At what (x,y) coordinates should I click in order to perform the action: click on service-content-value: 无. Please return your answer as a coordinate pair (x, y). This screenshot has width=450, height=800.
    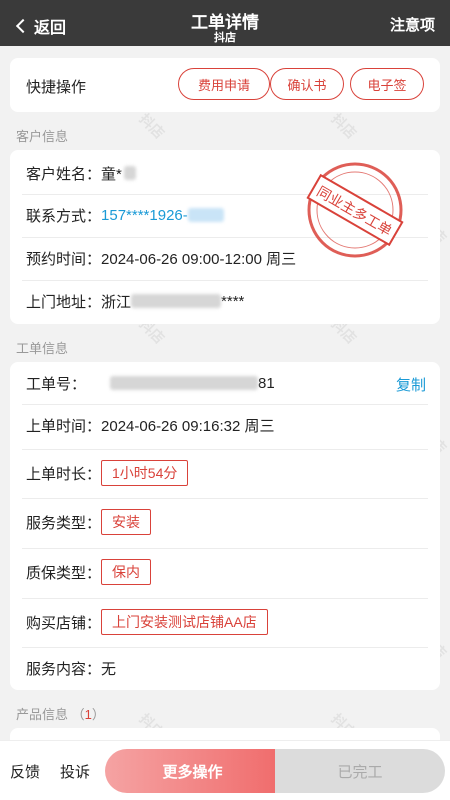
    Looking at the image, I should click on (109, 669).